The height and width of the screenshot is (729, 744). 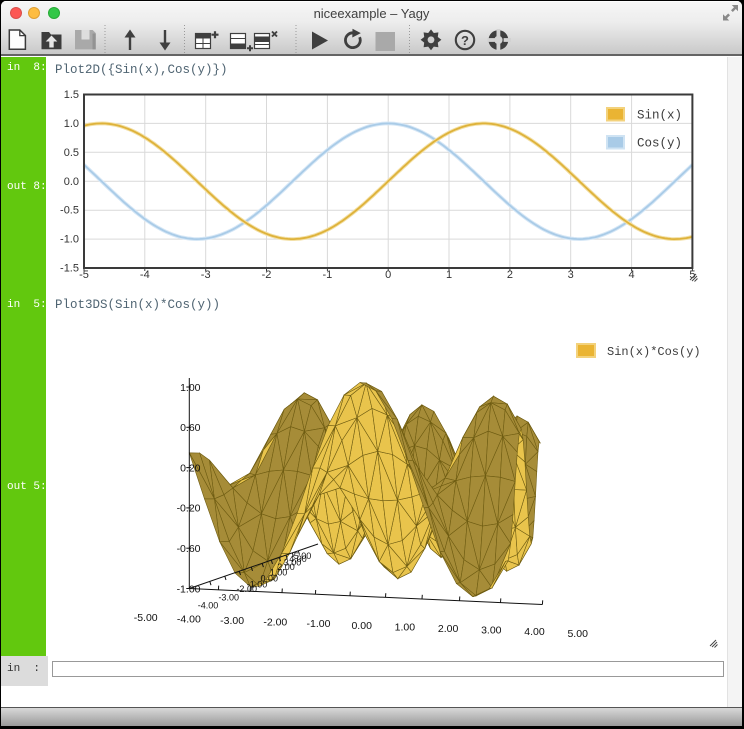 I want to click on svg-text: 0.20, so click(x=190, y=468).